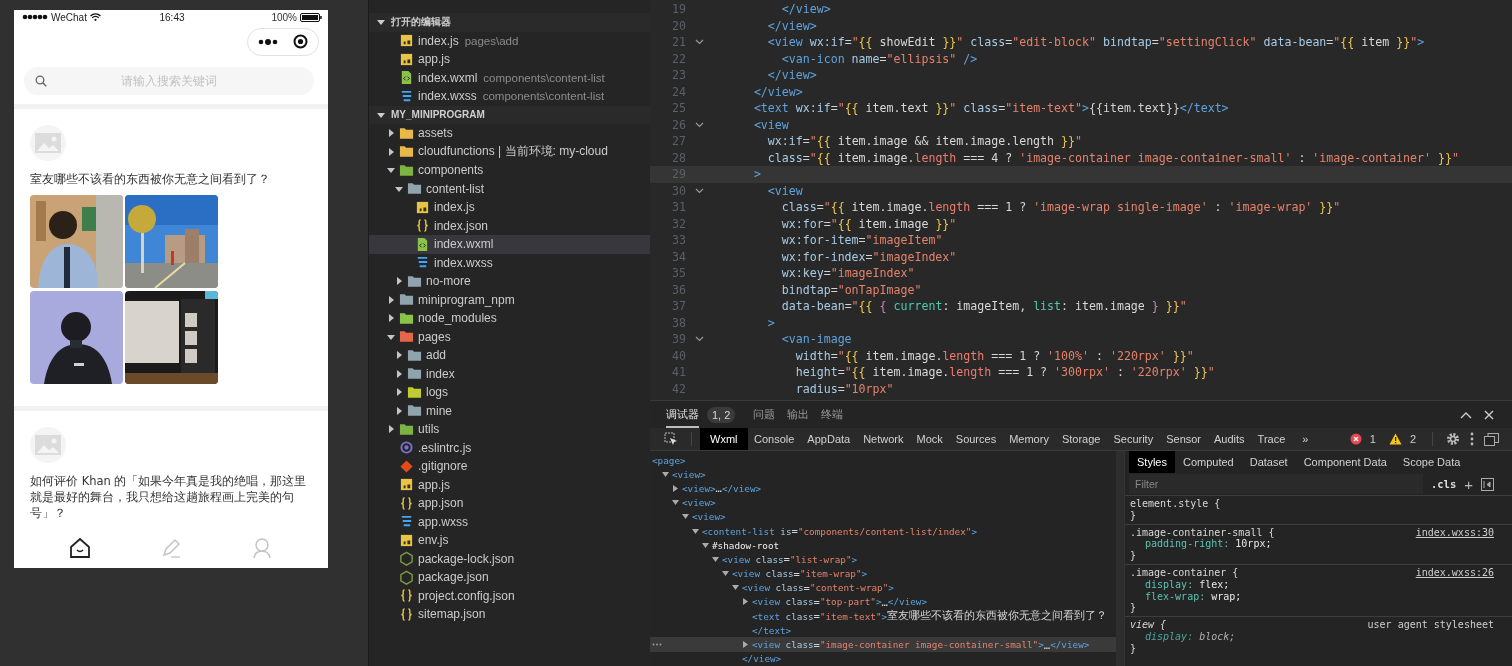 This screenshot has width=1512, height=666. I want to click on dom-node: <view class="content-wrap">, so click(883, 587).